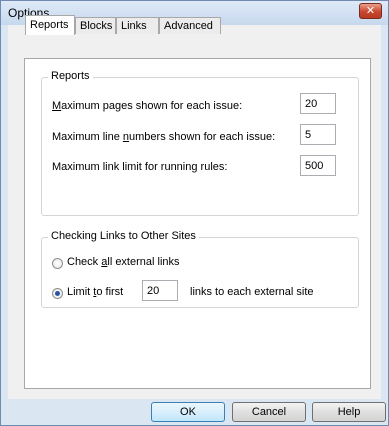  What do you see at coordinates (95, 292) in the screenshot?
I see `limit-label: Limit to first` at bounding box center [95, 292].